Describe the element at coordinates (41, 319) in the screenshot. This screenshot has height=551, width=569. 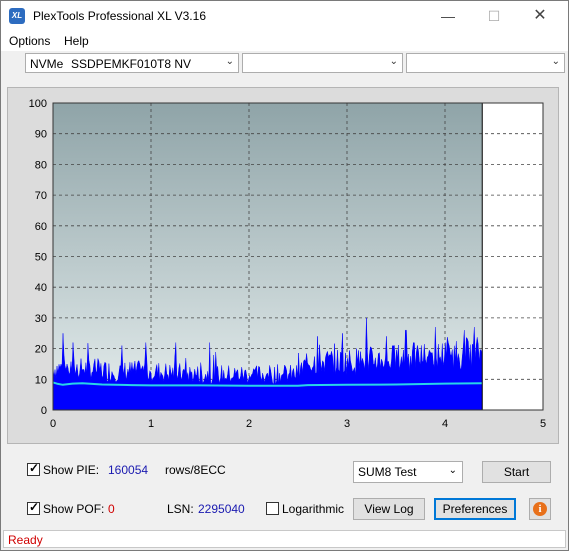
I see `y-tick-label: 30` at that location.